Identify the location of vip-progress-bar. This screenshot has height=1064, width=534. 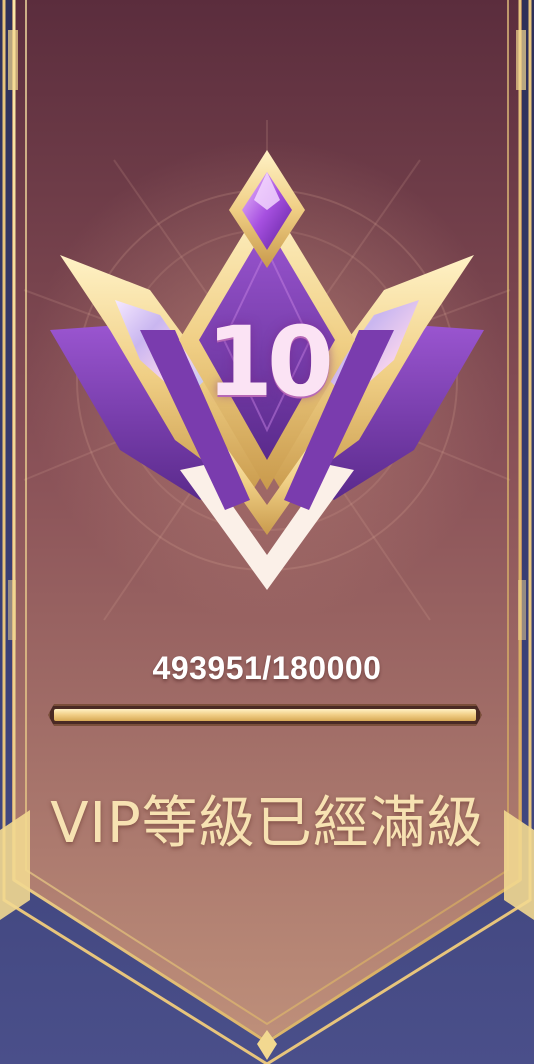
(265, 715).